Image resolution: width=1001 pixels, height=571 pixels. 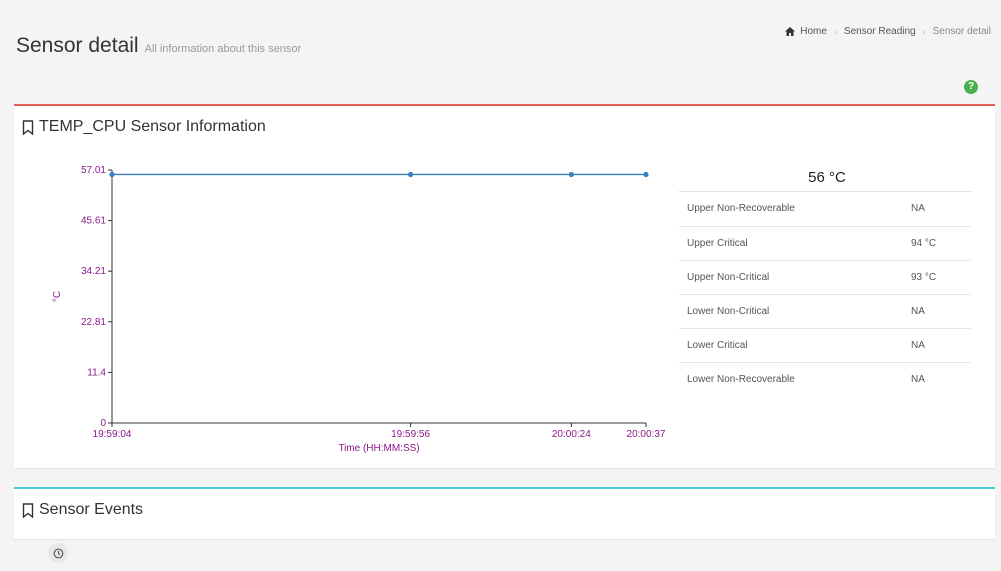 I want to click on table-row: Lower Critical NA, so click(x=825, y=345).